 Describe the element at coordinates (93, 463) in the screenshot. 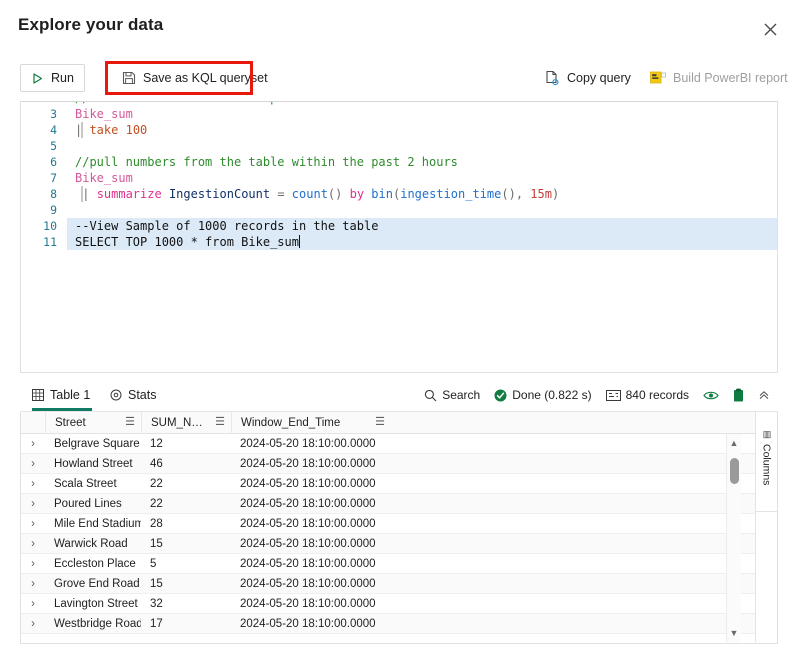

I see `cell-street: Howland Street` at that location.